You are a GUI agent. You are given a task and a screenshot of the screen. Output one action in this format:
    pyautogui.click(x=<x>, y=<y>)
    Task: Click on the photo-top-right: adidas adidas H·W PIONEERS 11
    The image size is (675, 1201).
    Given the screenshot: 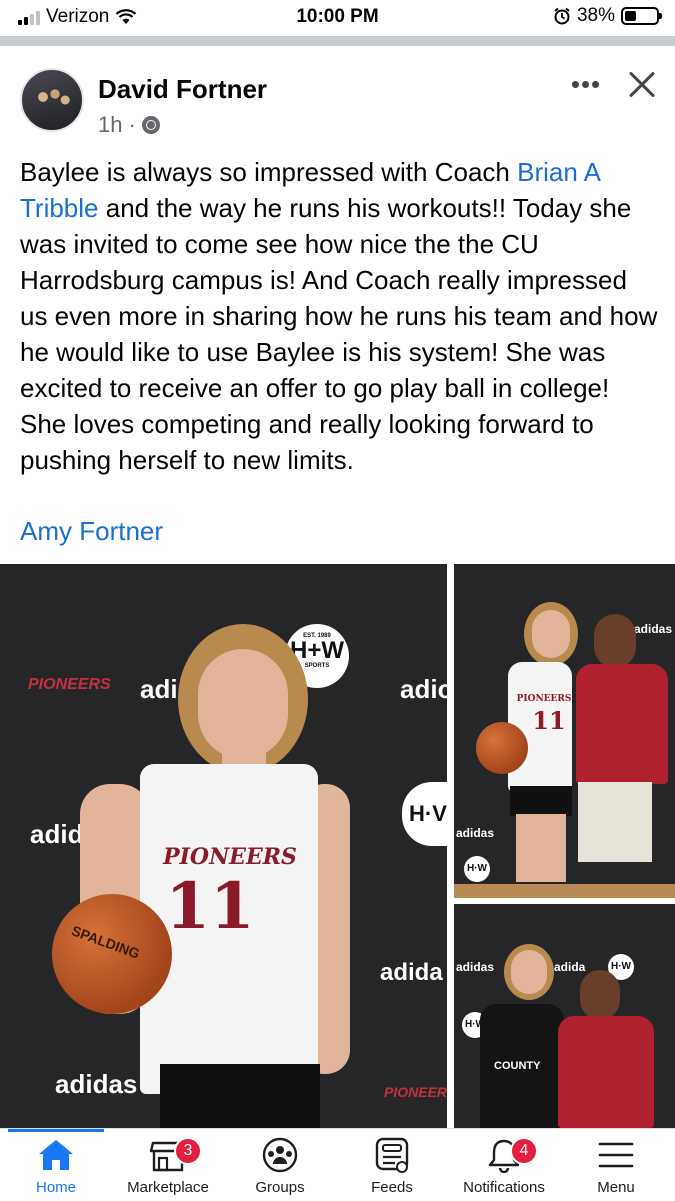 What is the action you would take?
    pyautogui.click(x=564, y=731)
    